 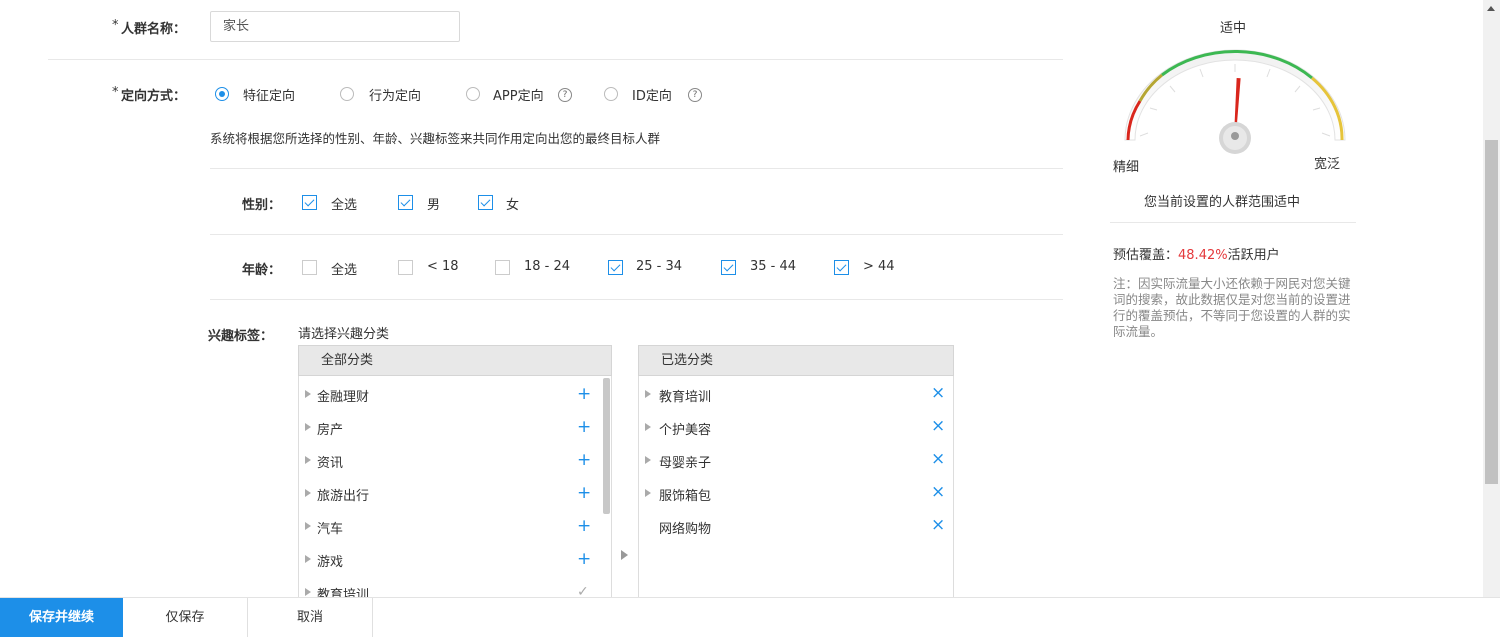 I want to click on radio-label: 行为定向, so click(x=395, y=96).